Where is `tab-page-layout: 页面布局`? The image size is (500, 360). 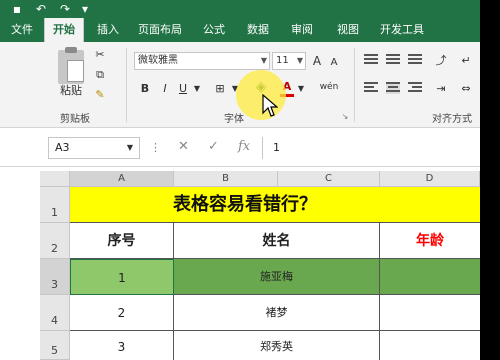 tab-page-layout: 页面布局 is located at coordinates (160, 30).